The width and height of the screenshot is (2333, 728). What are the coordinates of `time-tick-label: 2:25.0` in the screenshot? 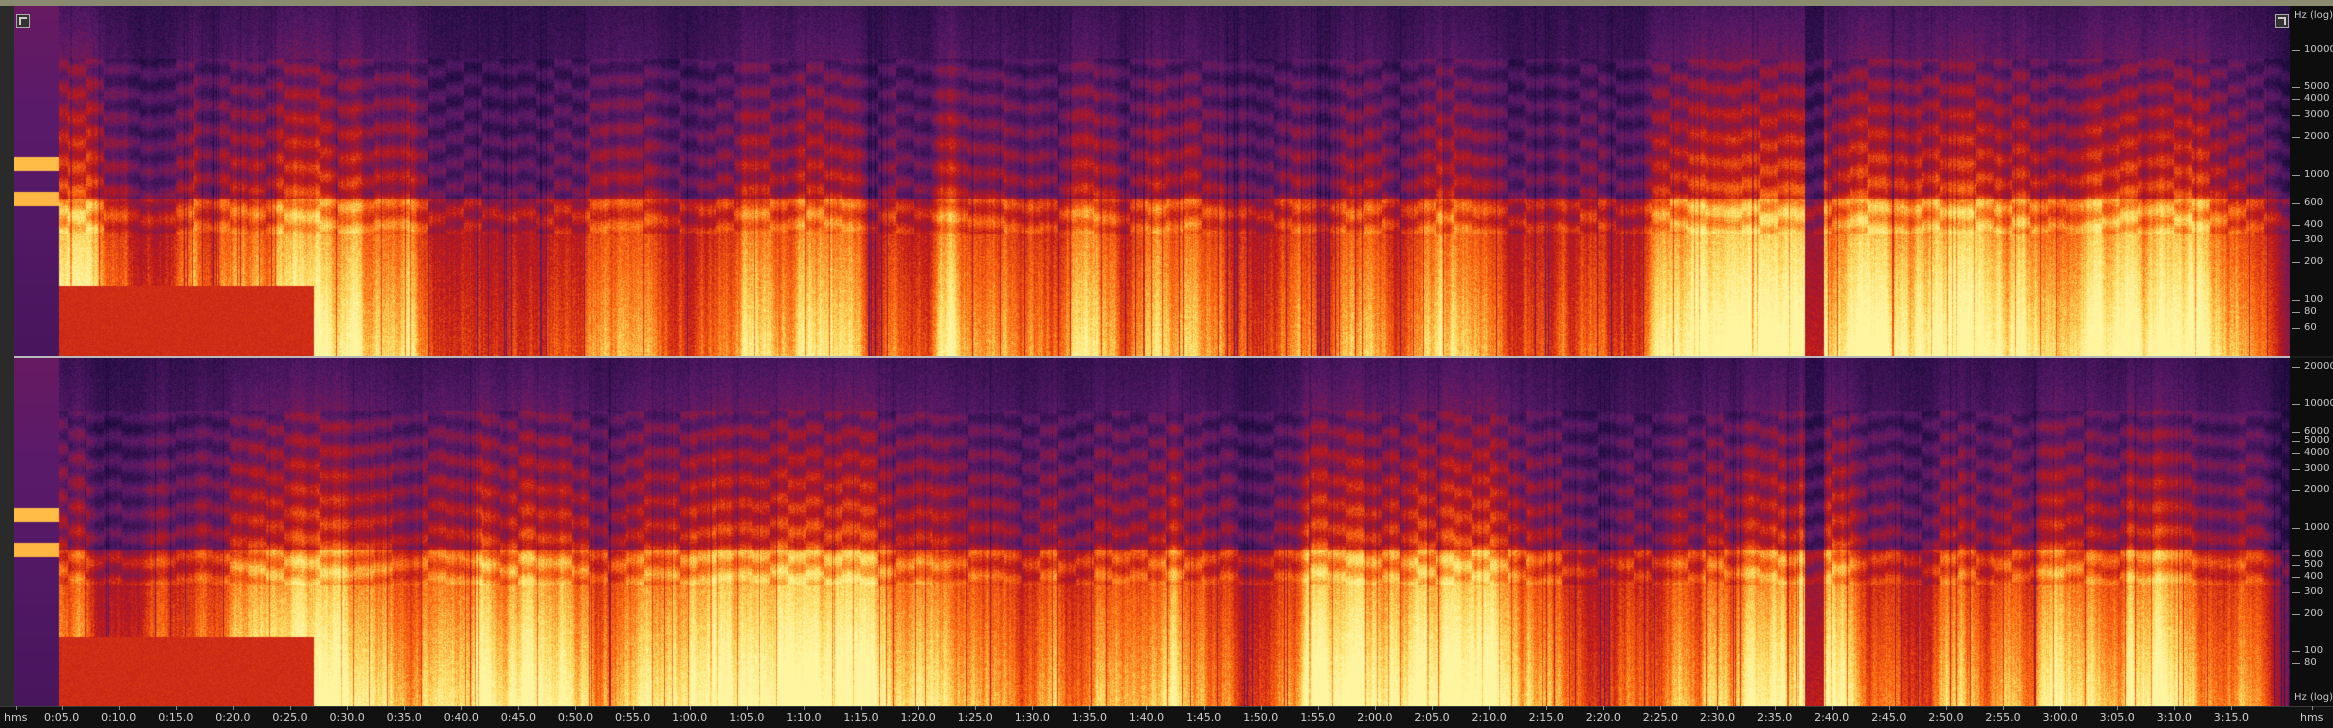 It's located at (1660, 715).